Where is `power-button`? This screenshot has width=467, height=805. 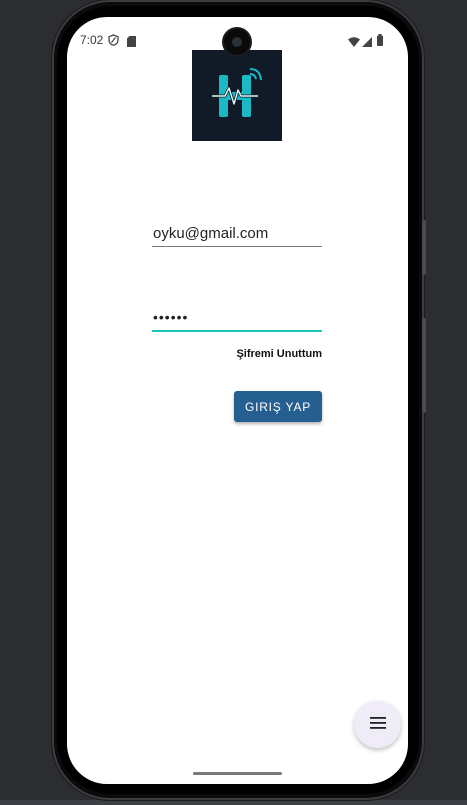
power-button is located at coordinates (424, 365).